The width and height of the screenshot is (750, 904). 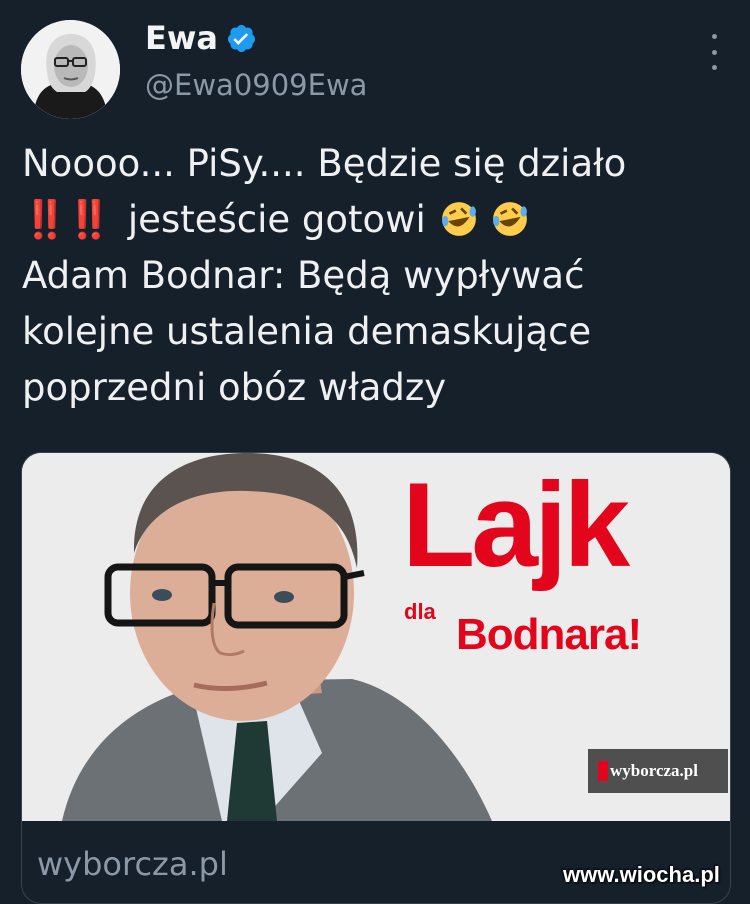 What do you see at coordinates (324, 163) in the screenshot?
I see `tweet-line-1: Noooo... PiSy.... Będzie się działo` at bounding box center [324, 163].